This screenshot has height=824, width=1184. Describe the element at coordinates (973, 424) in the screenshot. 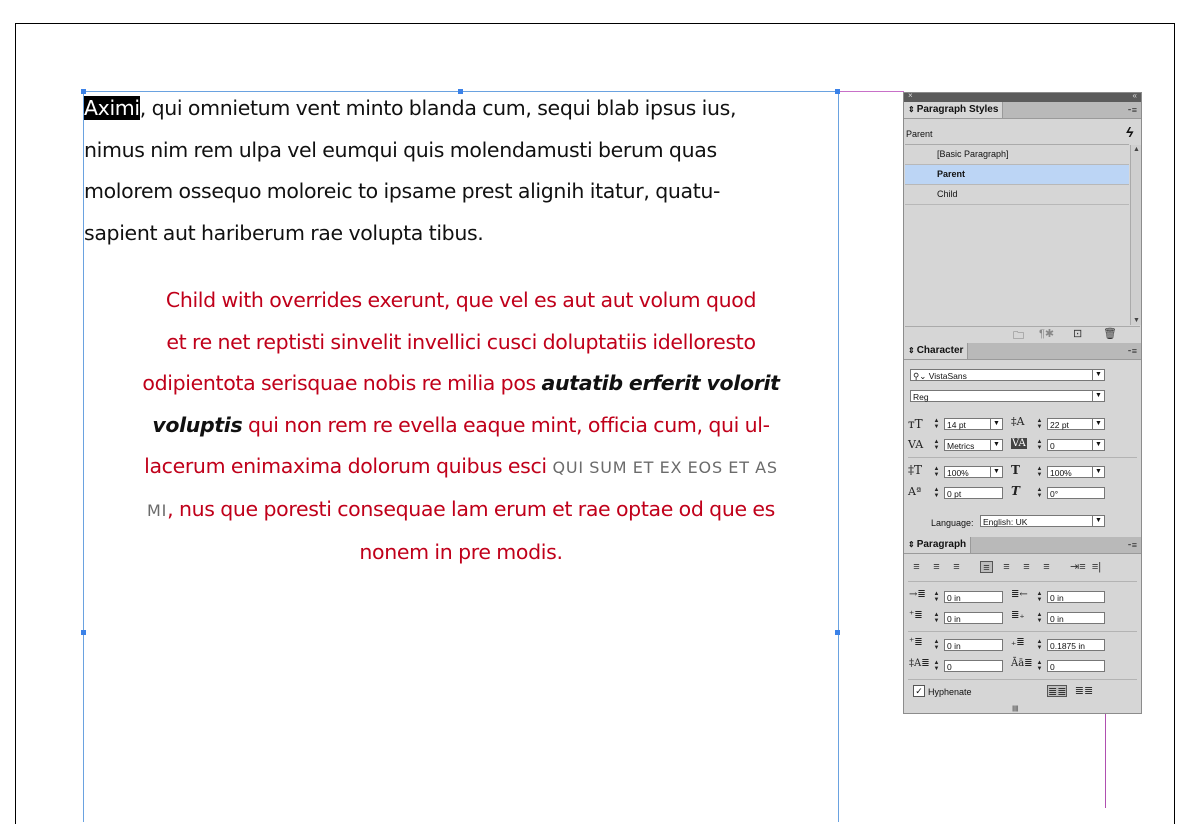

I see `font-size-field: 14 pt ▼` at that location.